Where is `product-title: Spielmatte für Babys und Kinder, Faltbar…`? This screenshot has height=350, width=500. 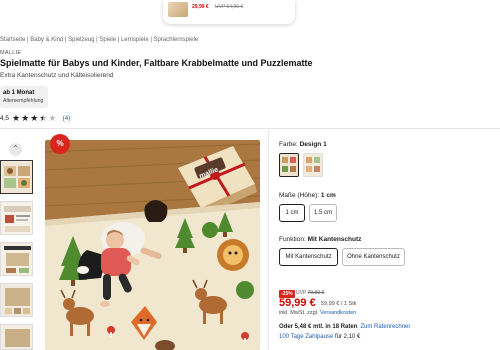 product-title: Spielmatte für Babys und Kinder, Faltbar… is located at coordinates (156, 63).